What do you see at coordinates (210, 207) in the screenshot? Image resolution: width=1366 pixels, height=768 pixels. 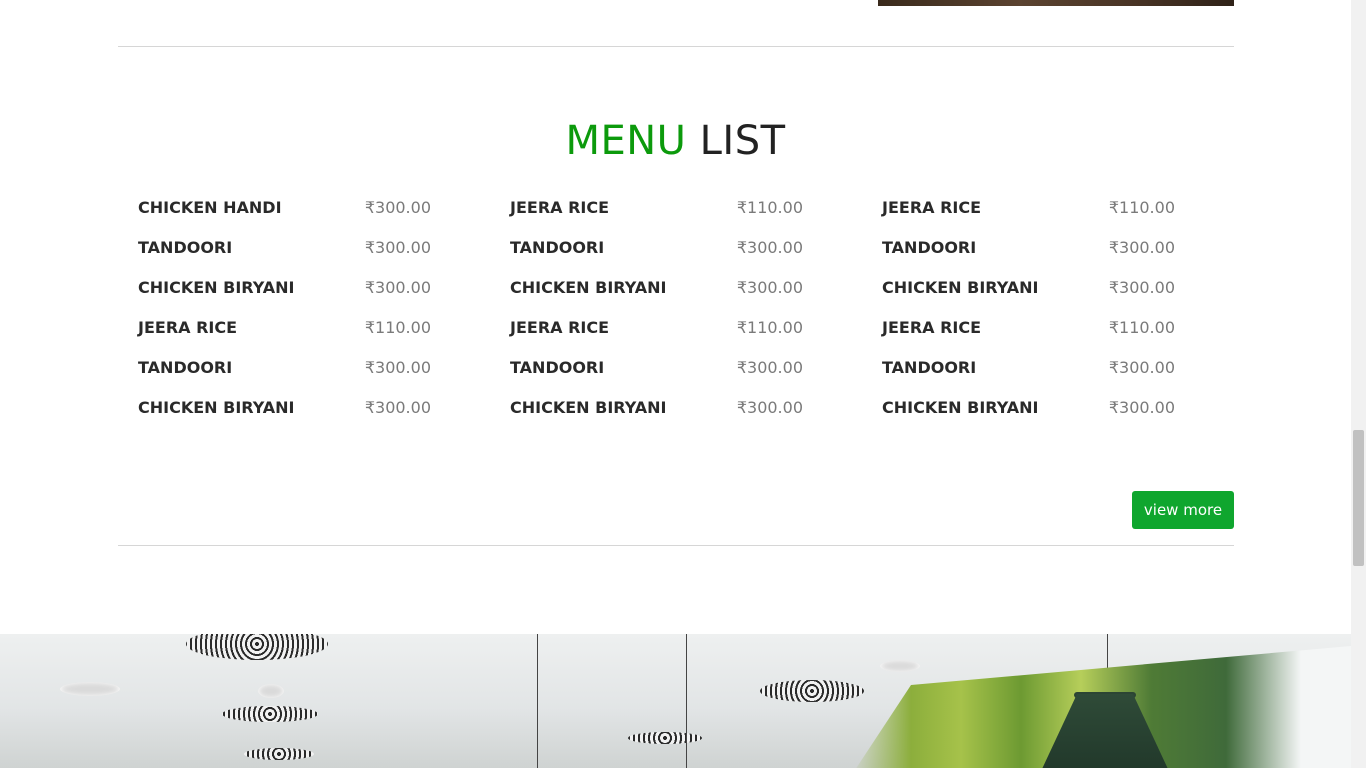 I see `menu-item-name: CHICKEN HANDI` at bounding box center [210, 207].